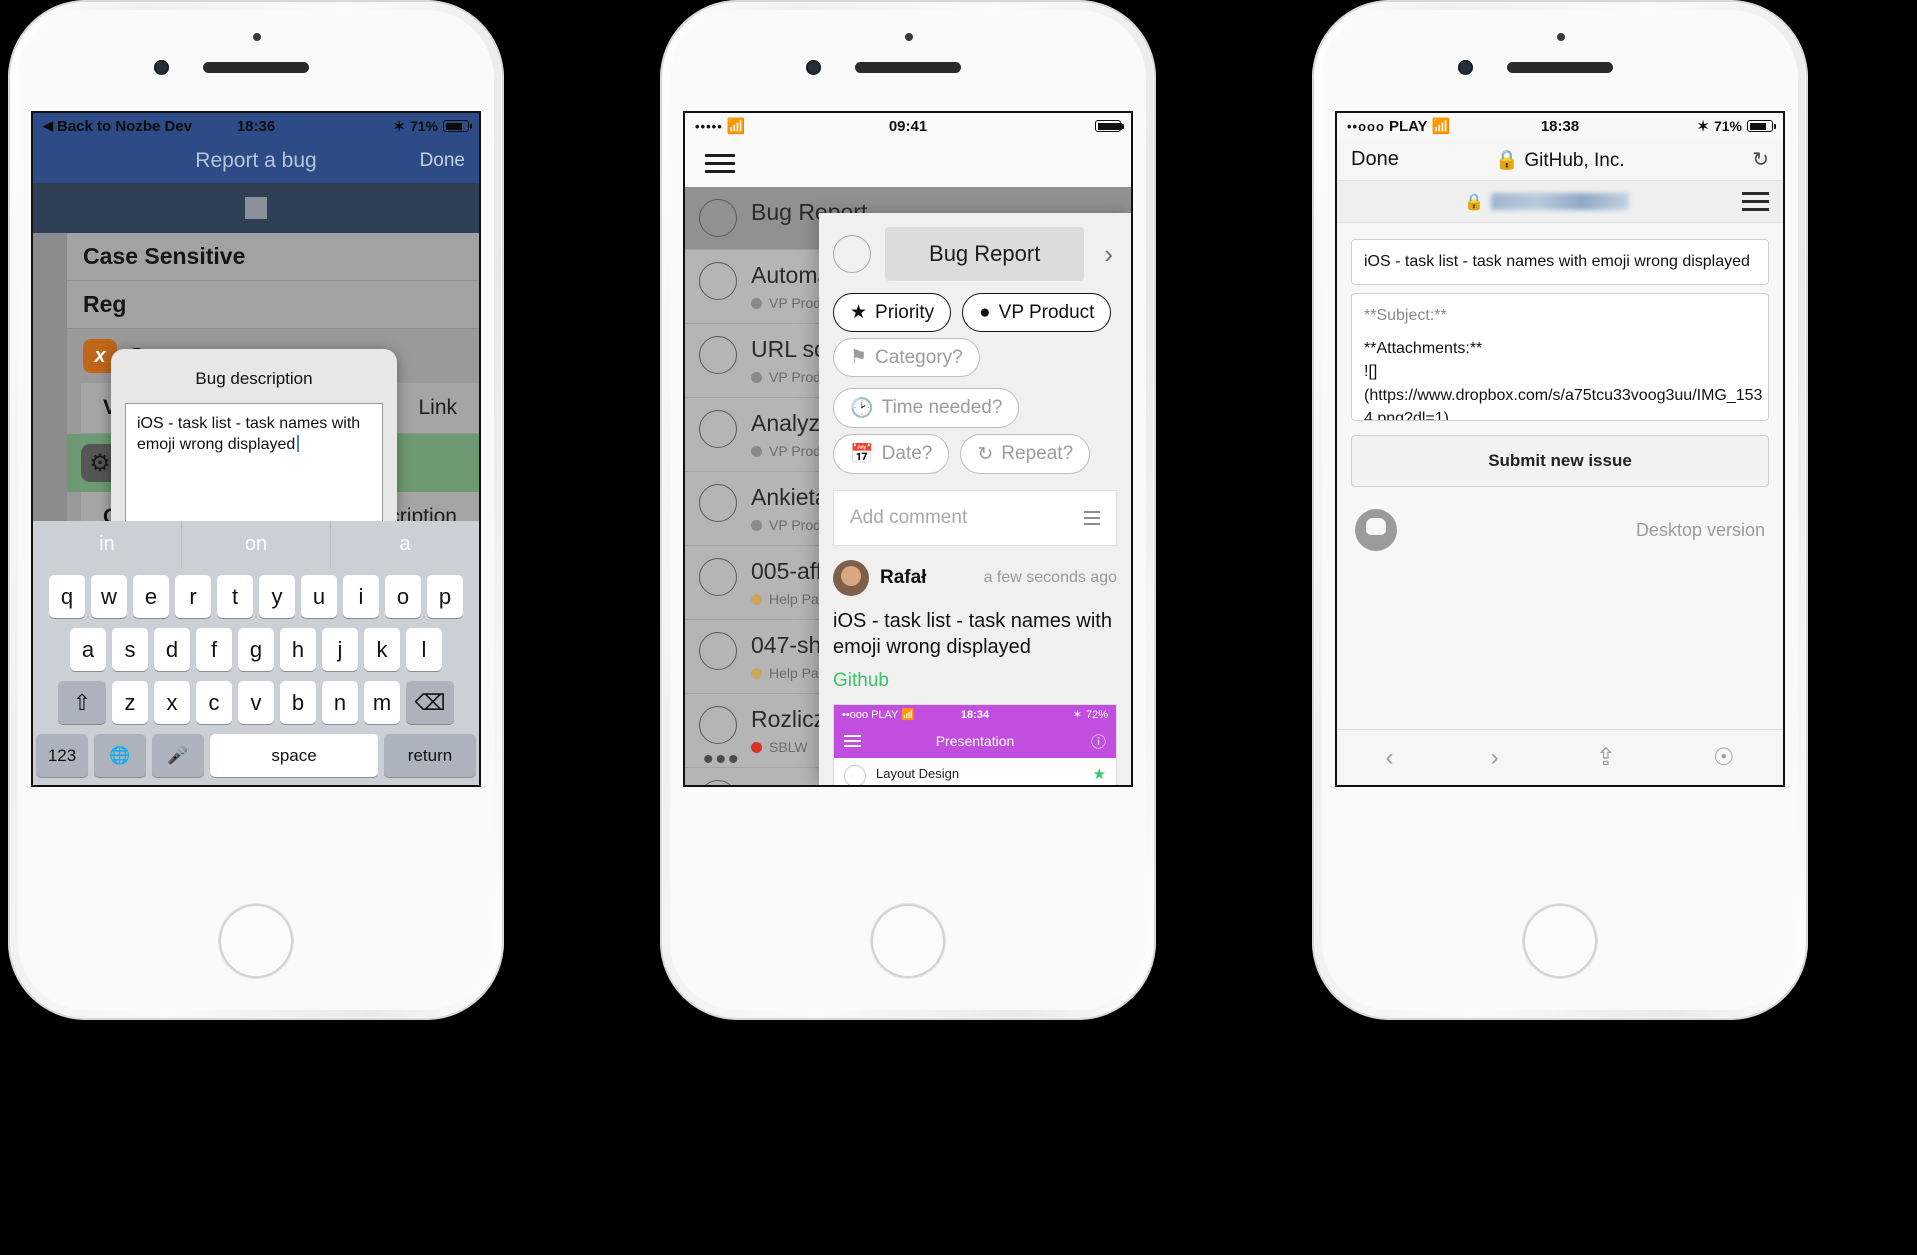 The width and height of the screenshot is (1917, 1255). What do you see at coordinates (256, 596) in the screenshot?
I see `keyboard-row-1: q w e r t y u i o p` at bounding box center [256, 596].